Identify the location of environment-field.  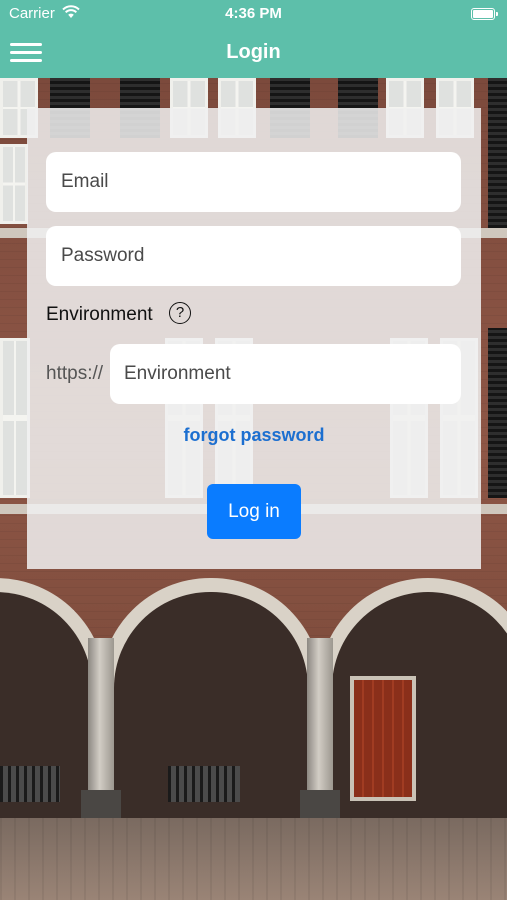
(285, 374).